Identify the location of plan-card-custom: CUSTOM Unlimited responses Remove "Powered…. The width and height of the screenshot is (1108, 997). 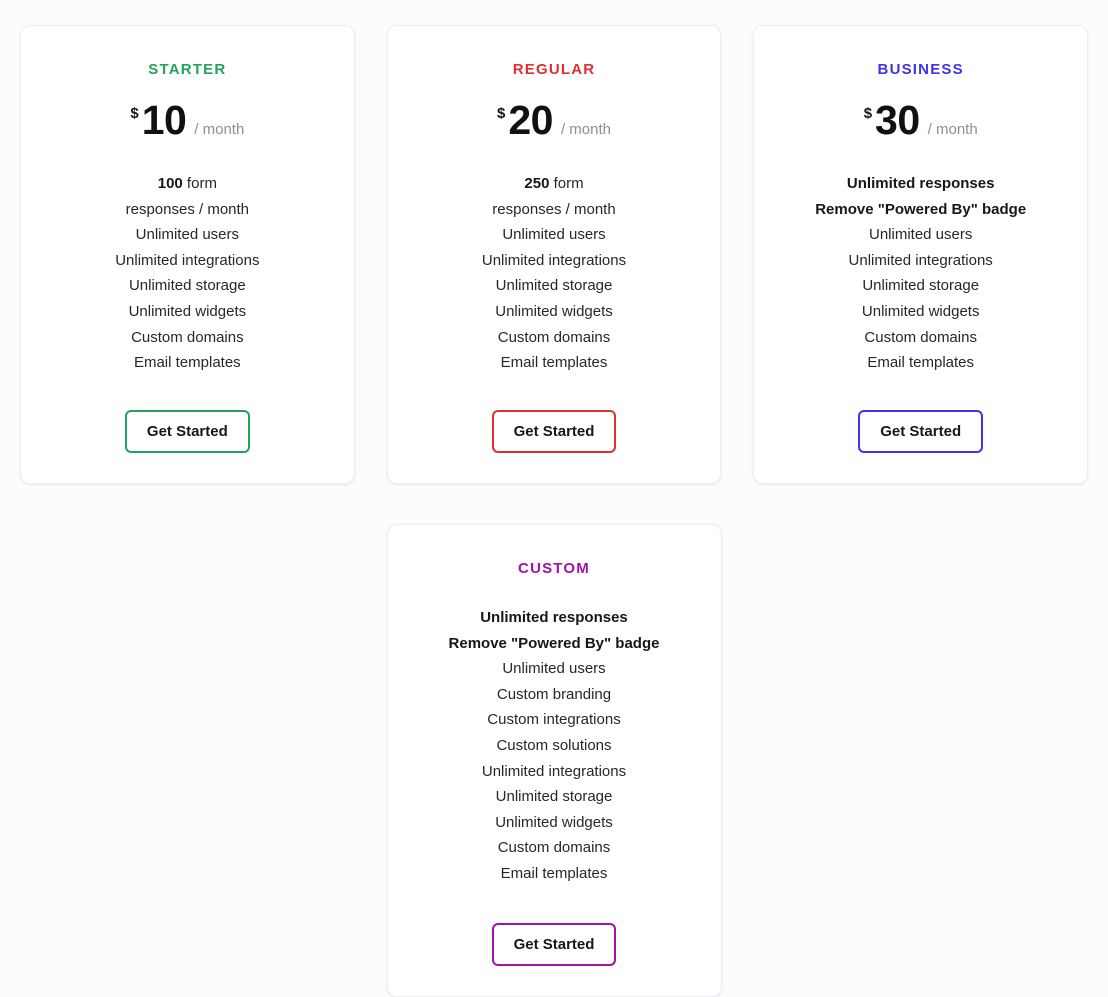
(554, 760).